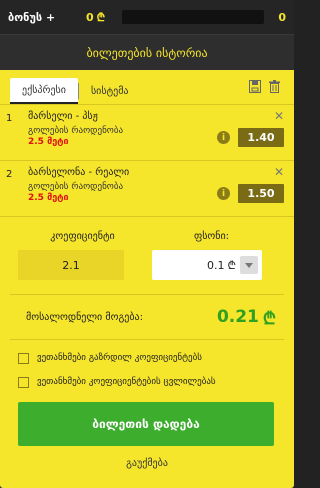 The image size is (320, 488). What do you see at coordinates (147, 463) in the screenshot?
I see `cancel-link: გაუქმება` at bounding box center [147, 463].